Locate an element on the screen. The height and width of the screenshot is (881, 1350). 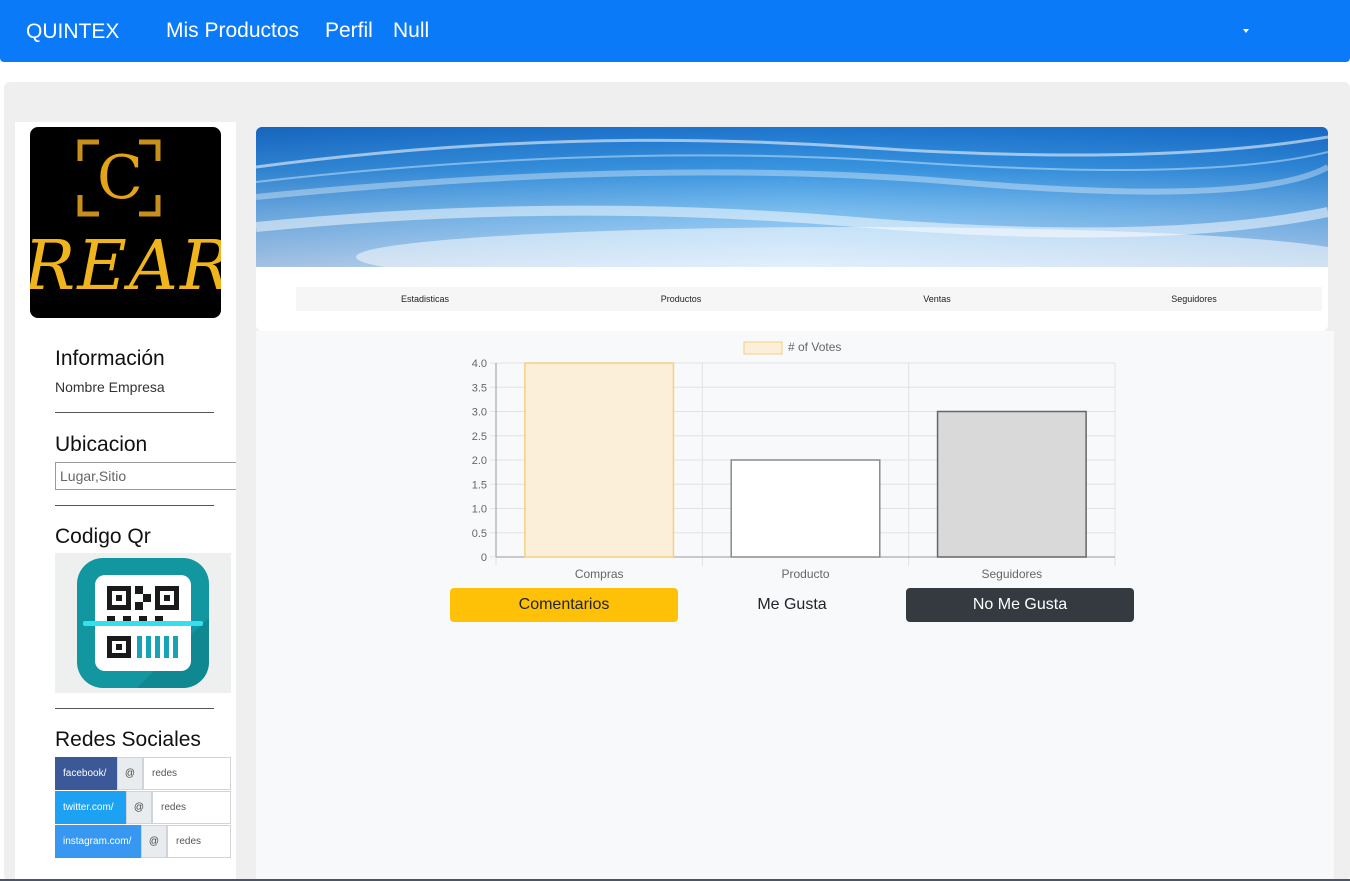
nav-link-perfil: Perfil is located at coordinates (349, 31).